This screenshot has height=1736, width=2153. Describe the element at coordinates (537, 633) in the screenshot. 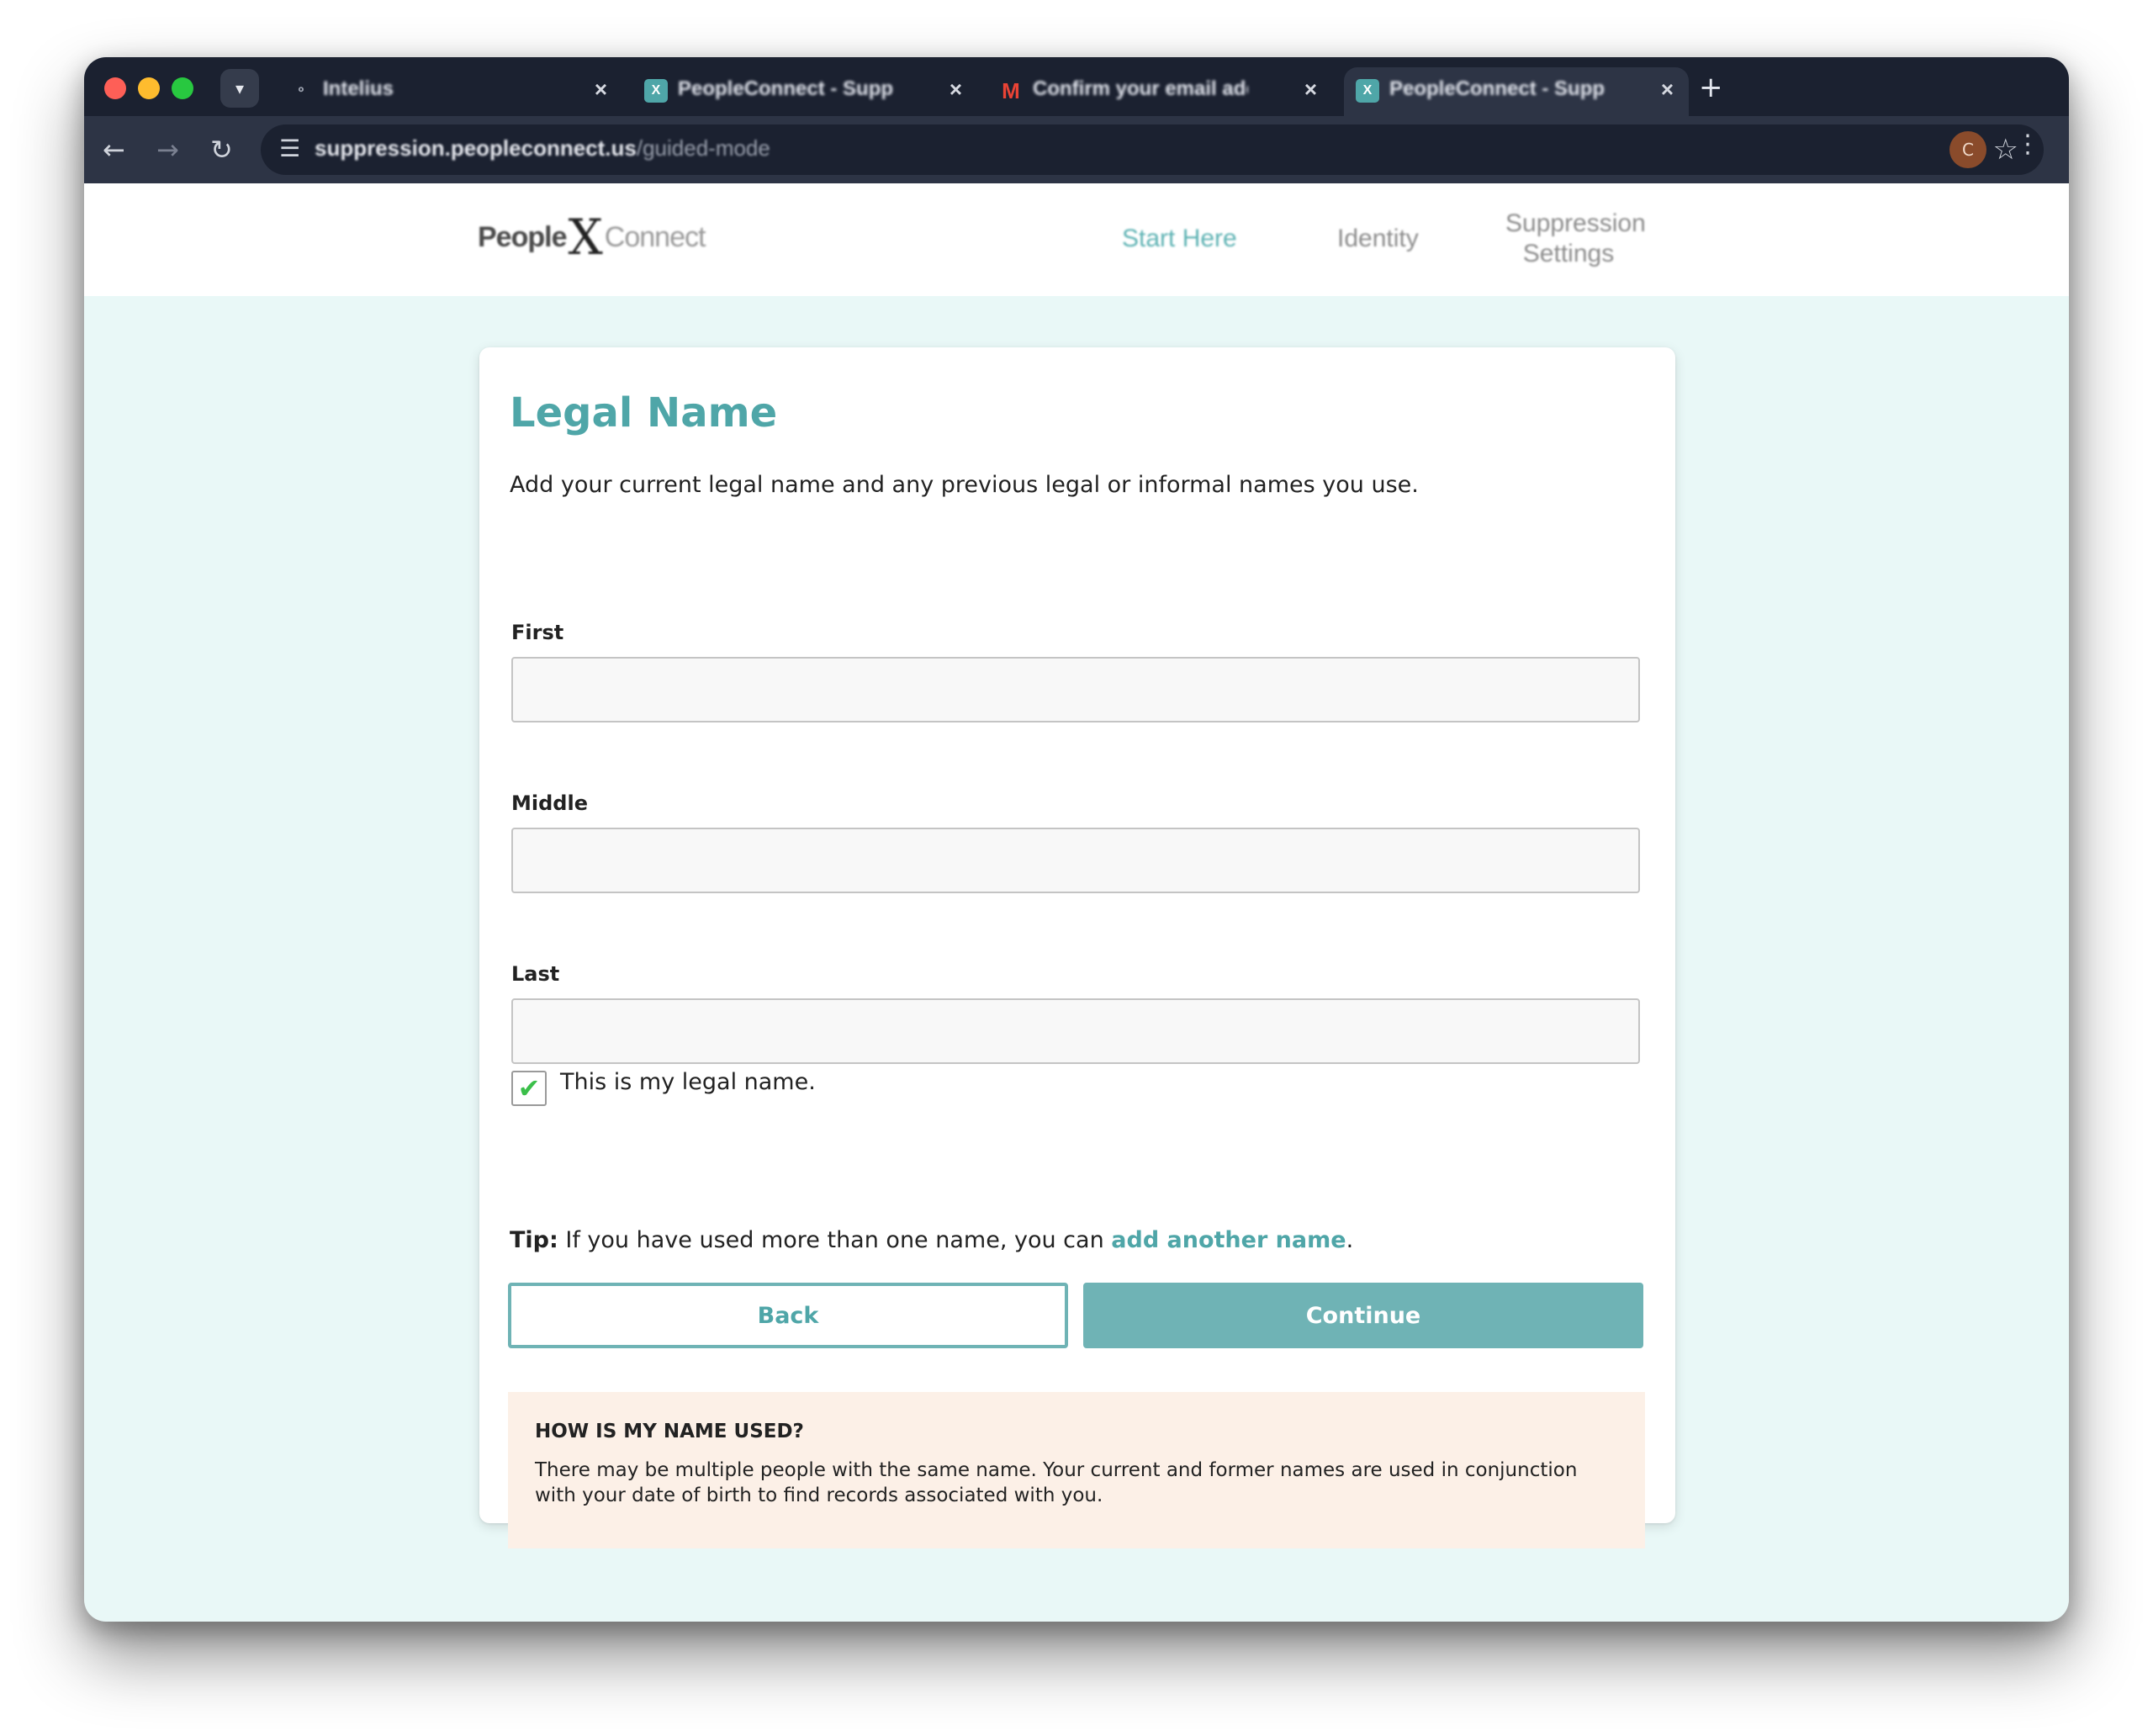

I see `first-name-label: First` at that location.